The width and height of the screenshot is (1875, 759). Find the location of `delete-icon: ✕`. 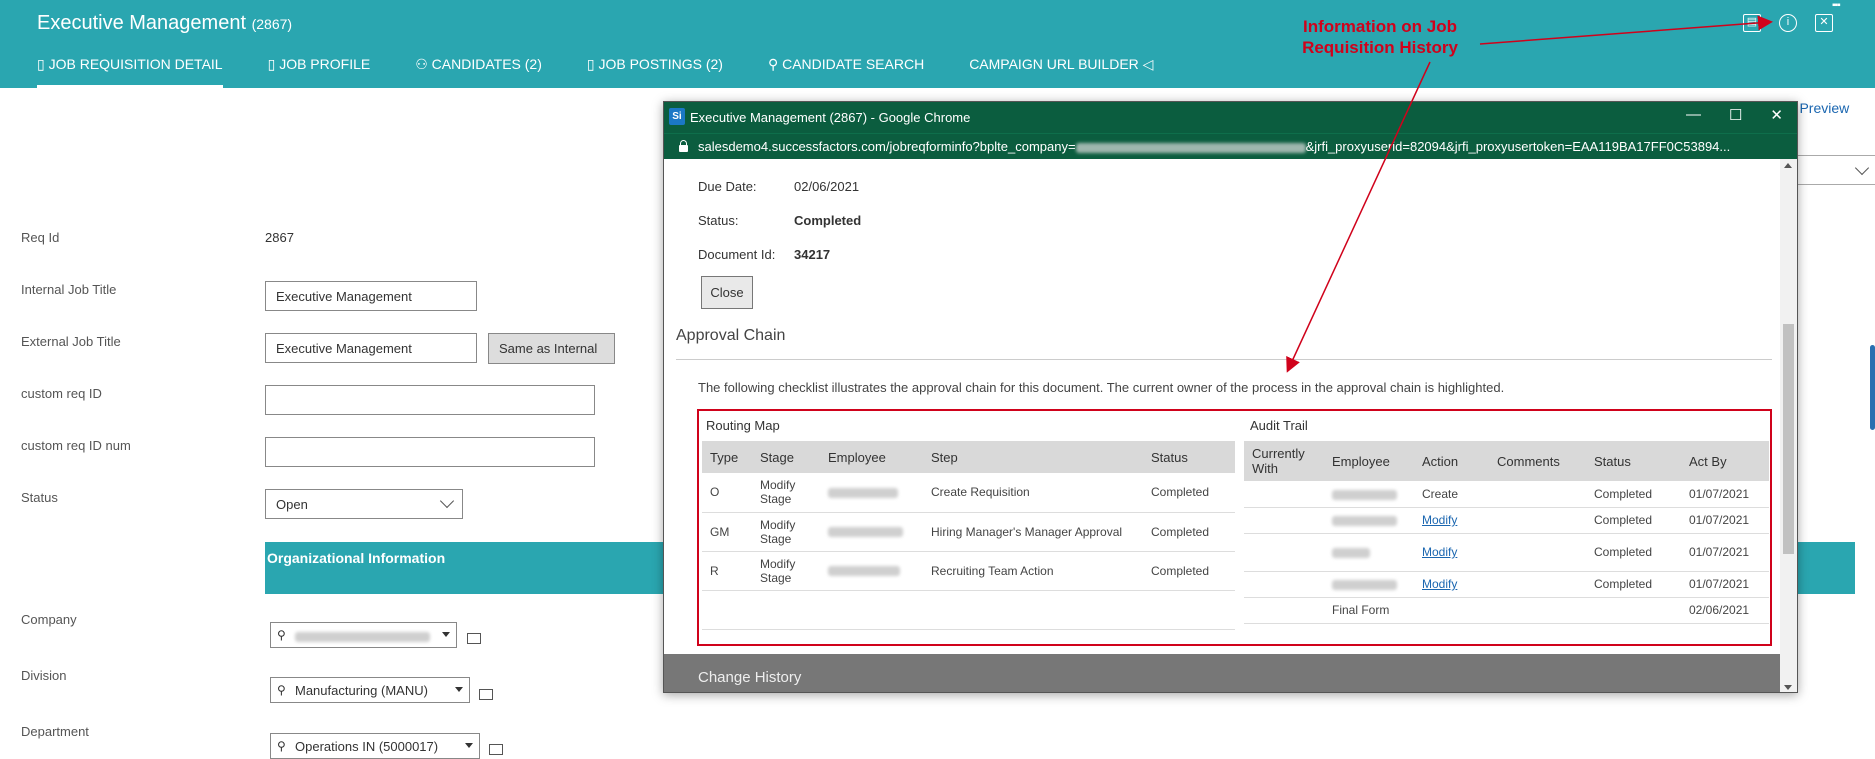

delete-icon: ✕ is located at coordinates (1824, 23).